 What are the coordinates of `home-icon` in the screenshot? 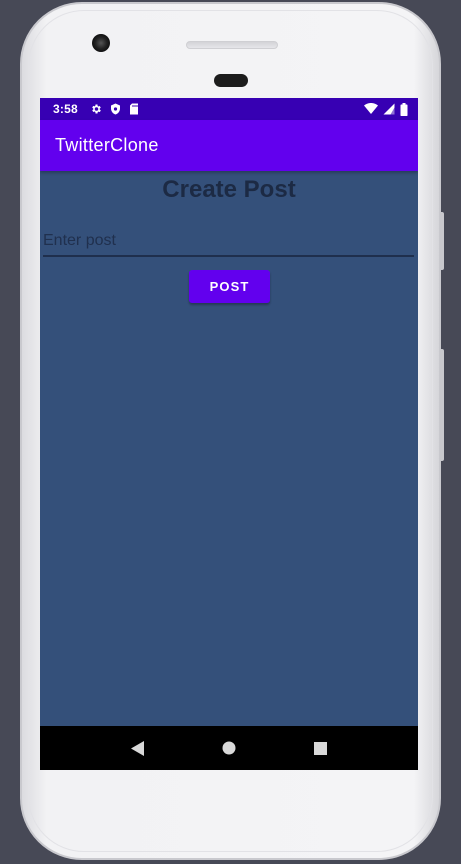 It's located at (229, 748).